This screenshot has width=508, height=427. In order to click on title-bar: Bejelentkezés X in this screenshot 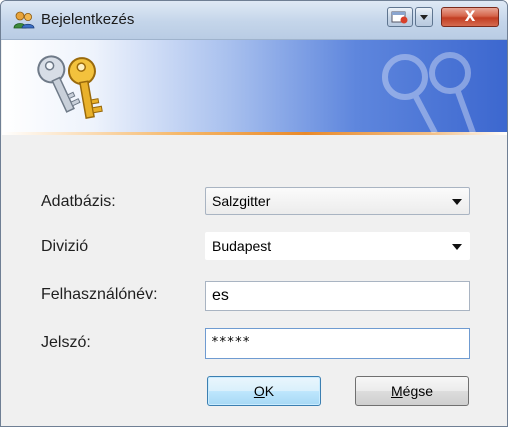, I will do `click(254, 20)`.